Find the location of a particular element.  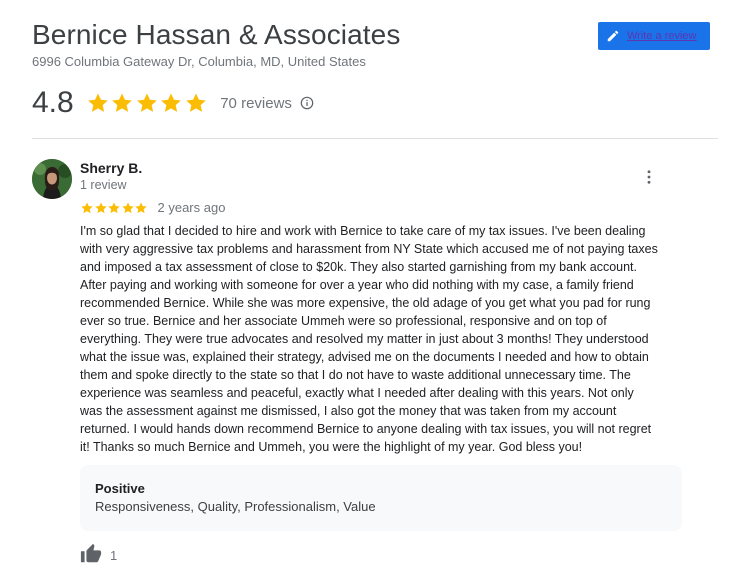

highlights-title: Positive is located at coordinates (120, 488).